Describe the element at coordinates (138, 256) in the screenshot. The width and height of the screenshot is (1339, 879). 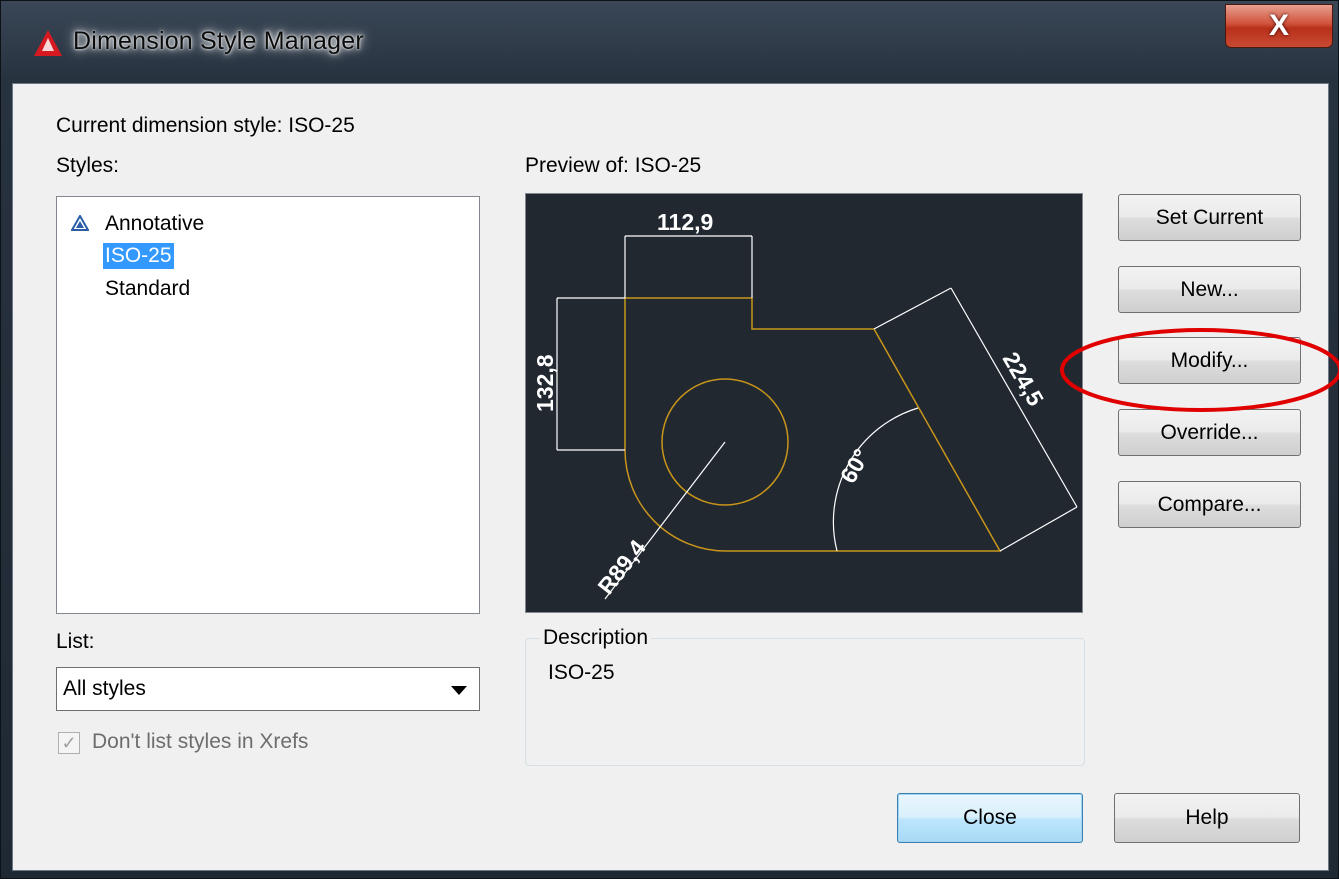
I see `style-item-iso-25: ISO-25` at that location.